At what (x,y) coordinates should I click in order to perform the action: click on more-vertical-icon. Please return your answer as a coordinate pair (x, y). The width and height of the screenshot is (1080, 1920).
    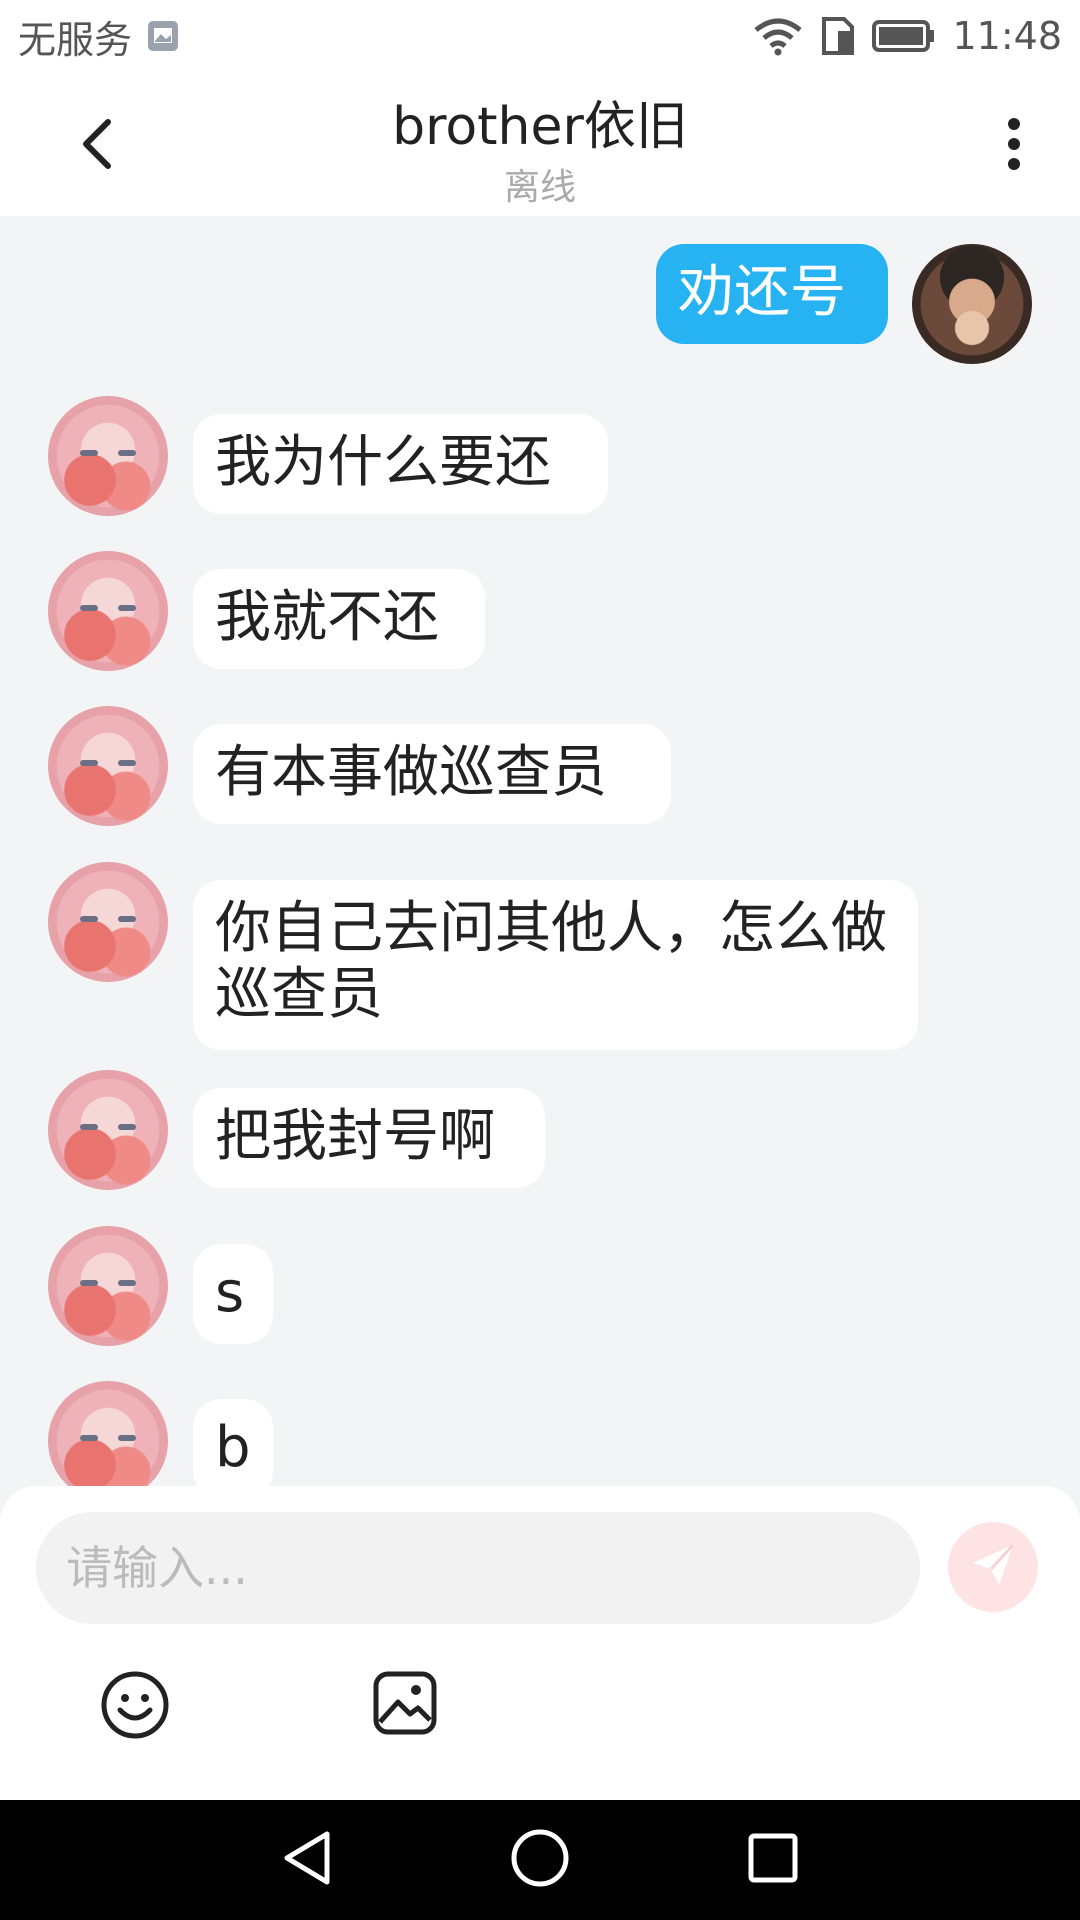
    Looking at the image, I should click on (1014, 146).